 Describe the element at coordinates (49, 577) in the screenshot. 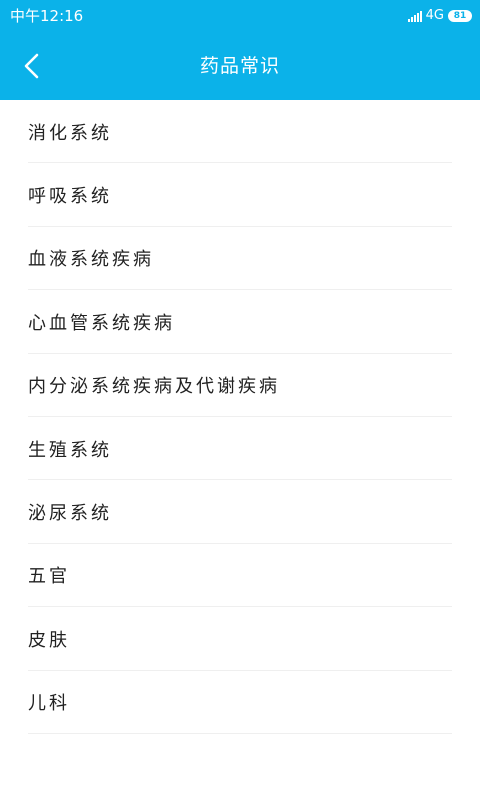

I see `list-item-label: 五官` at that location.